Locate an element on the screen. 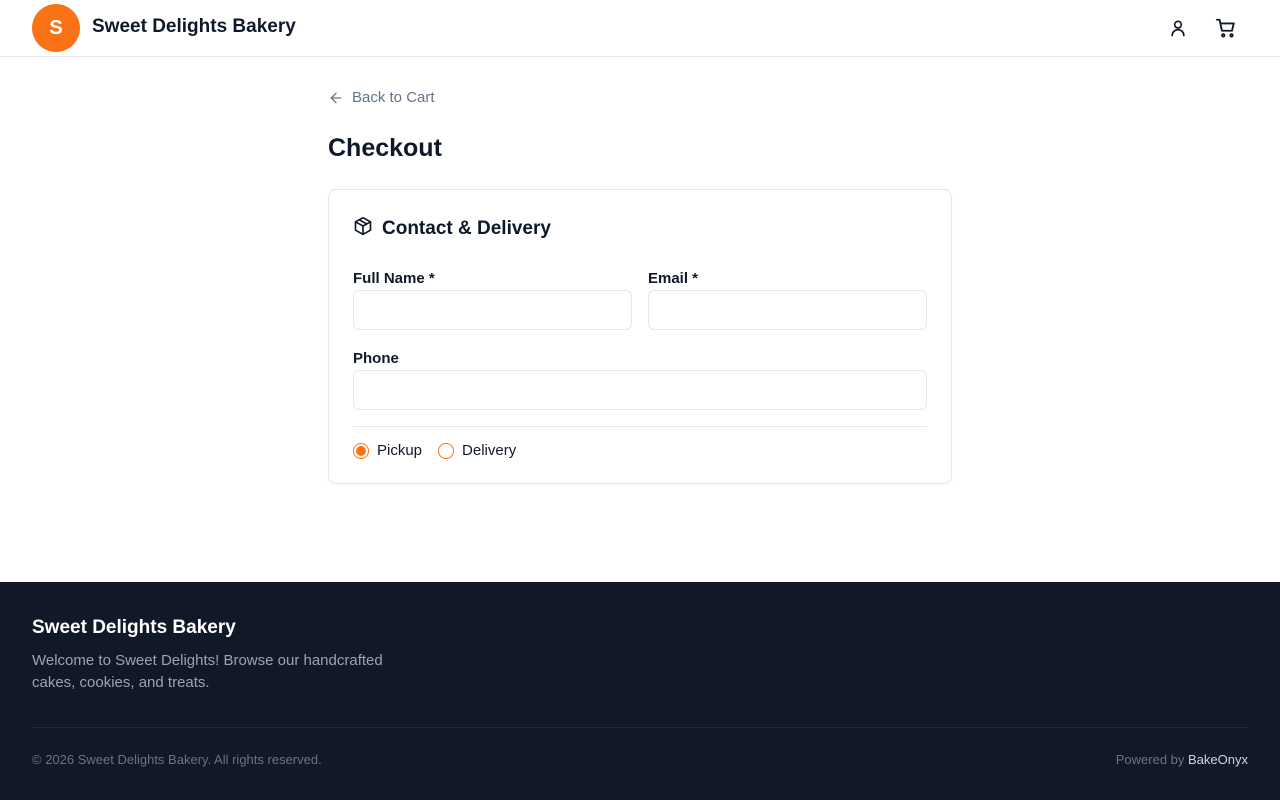 The width and height of the screenshot is (1280, 800). pickup-label: Pickup is located at coordinates (400, 450).